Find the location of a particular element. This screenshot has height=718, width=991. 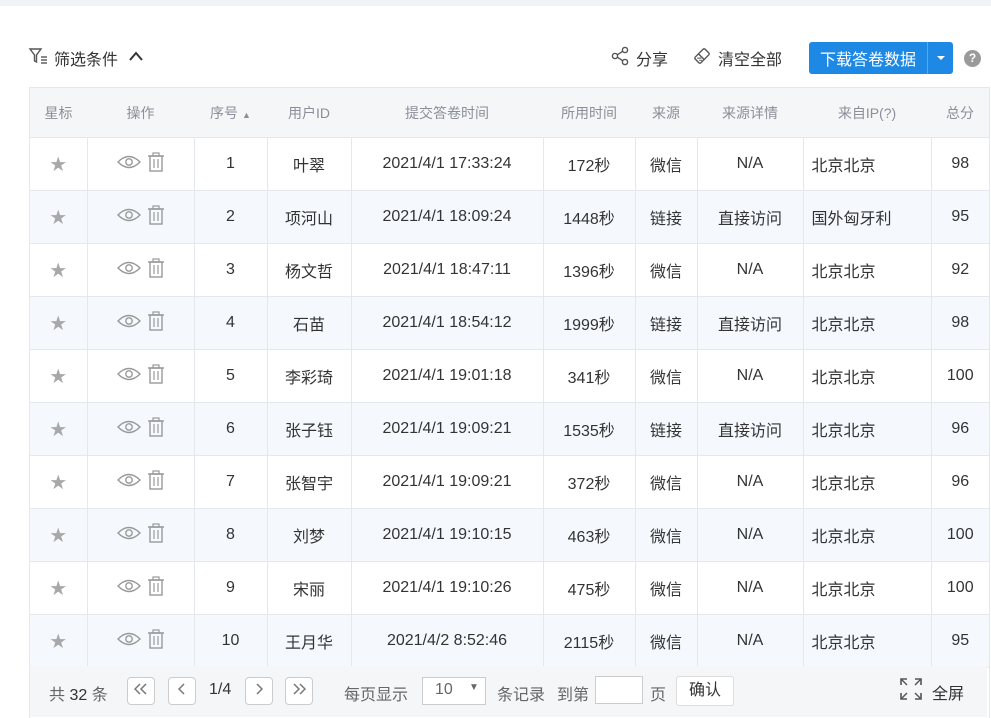

header-user-id: 用户ID is located at coordinates (309, 113).